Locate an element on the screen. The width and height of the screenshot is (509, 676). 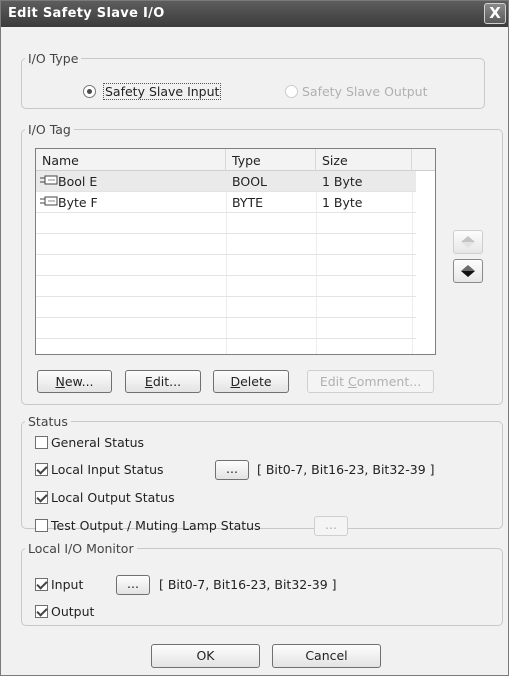
close-icon: X is located at coordinates (495, 13).